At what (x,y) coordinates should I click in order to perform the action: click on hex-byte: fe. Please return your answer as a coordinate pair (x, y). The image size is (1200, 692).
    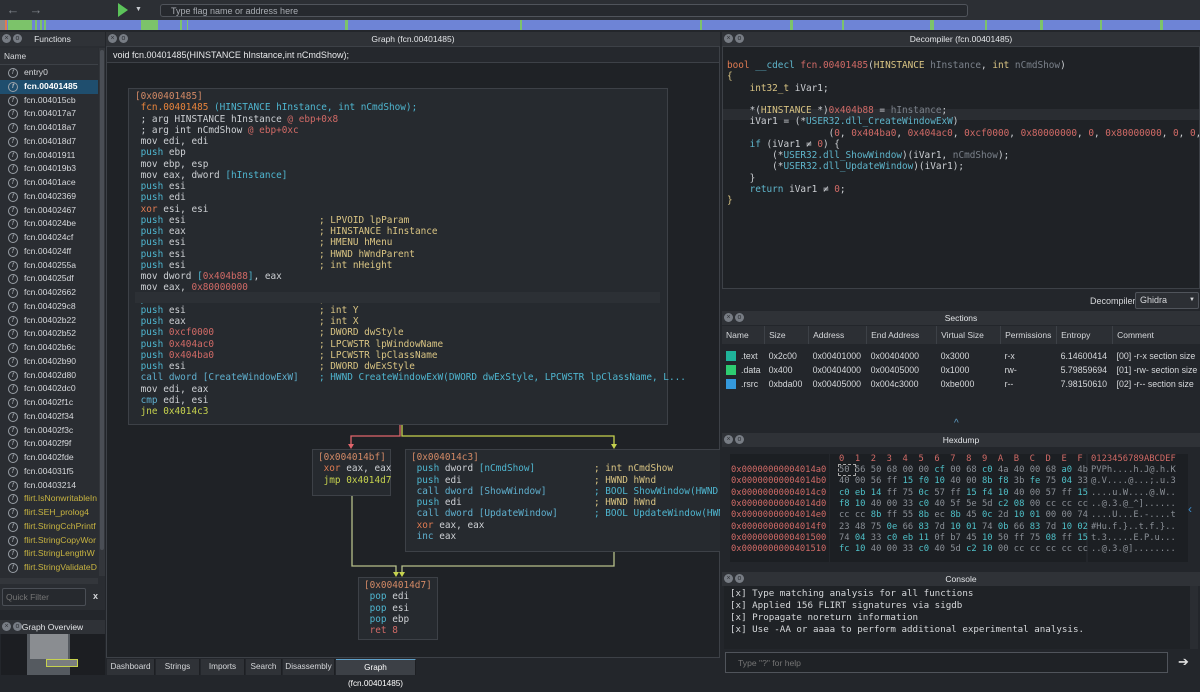
    Looking at the image, I should click on (1038, 481).